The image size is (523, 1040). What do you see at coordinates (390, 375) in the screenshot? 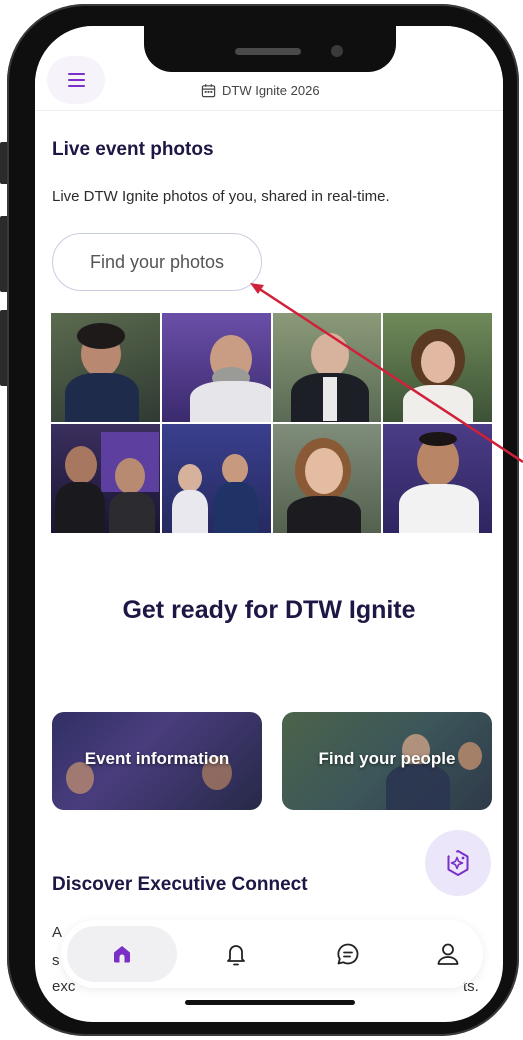
I see `annotation-arrow` at bounding box center [390, 375].